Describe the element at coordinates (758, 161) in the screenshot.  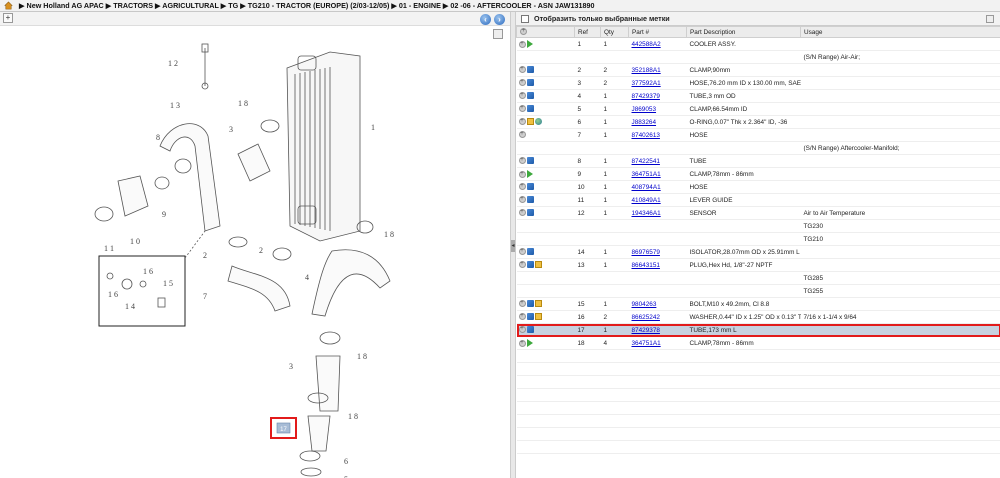
I see `table-row: +8 1 87422541 TUBE` at that location.